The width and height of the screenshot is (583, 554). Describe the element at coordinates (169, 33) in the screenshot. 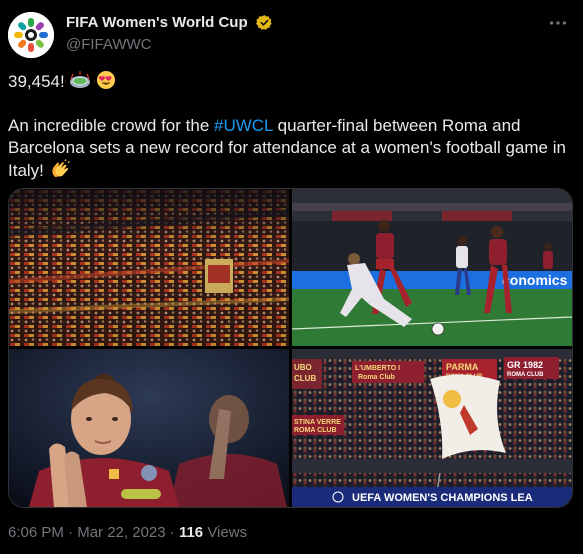

I see `author-info: FIFA Women's World Cup @FIFAWWC` at that location.